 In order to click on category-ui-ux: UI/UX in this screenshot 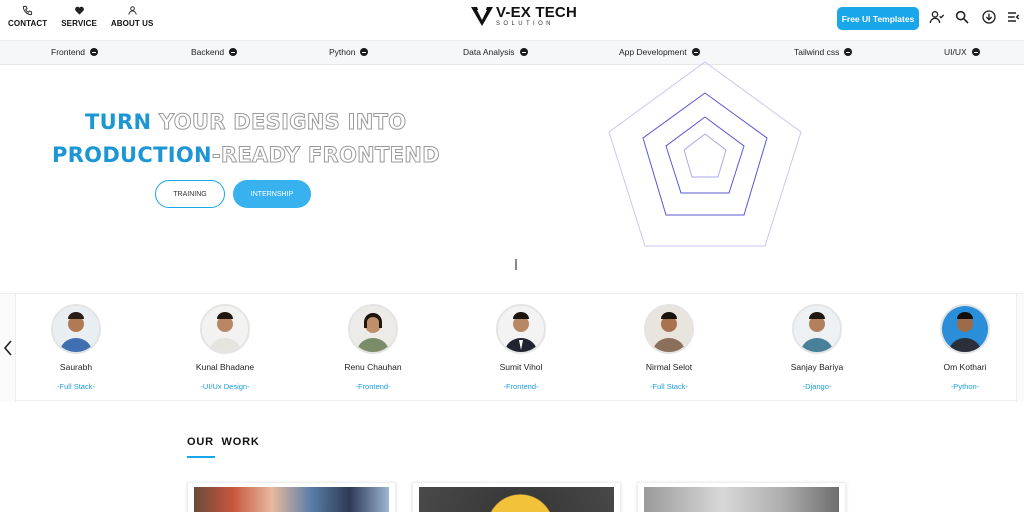, I will do `click(962, 52)`.